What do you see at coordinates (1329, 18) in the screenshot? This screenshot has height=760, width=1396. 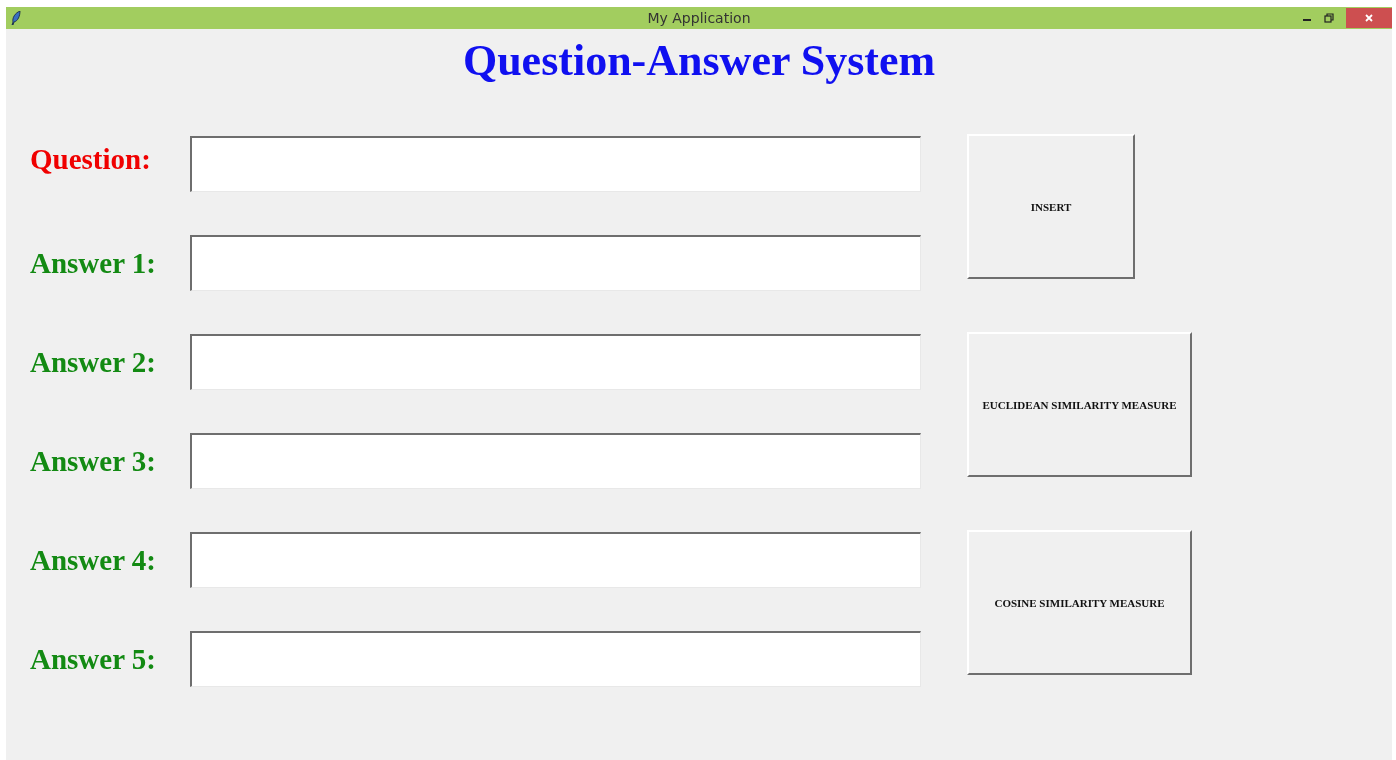 I see `restore-icon` at bounding box center [1329, 18].